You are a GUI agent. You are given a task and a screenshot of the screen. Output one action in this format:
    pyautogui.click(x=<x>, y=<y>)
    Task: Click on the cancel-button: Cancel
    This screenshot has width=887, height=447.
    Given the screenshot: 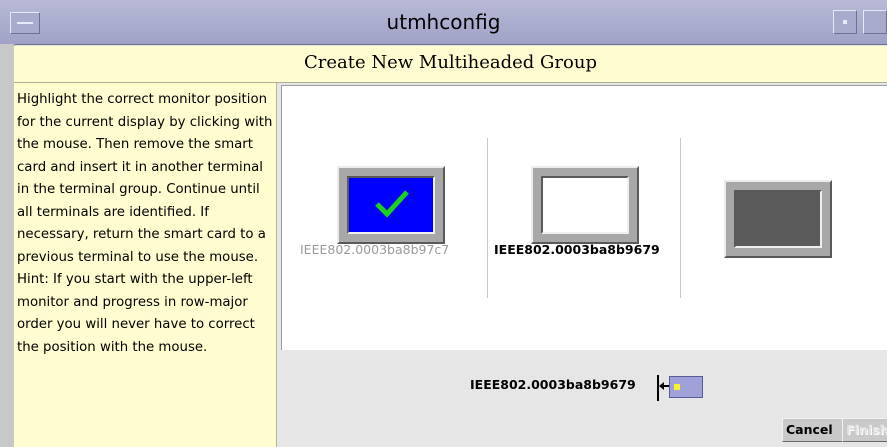 What is the action you would take?
    pyautogui.click(x=814, y=430)
    